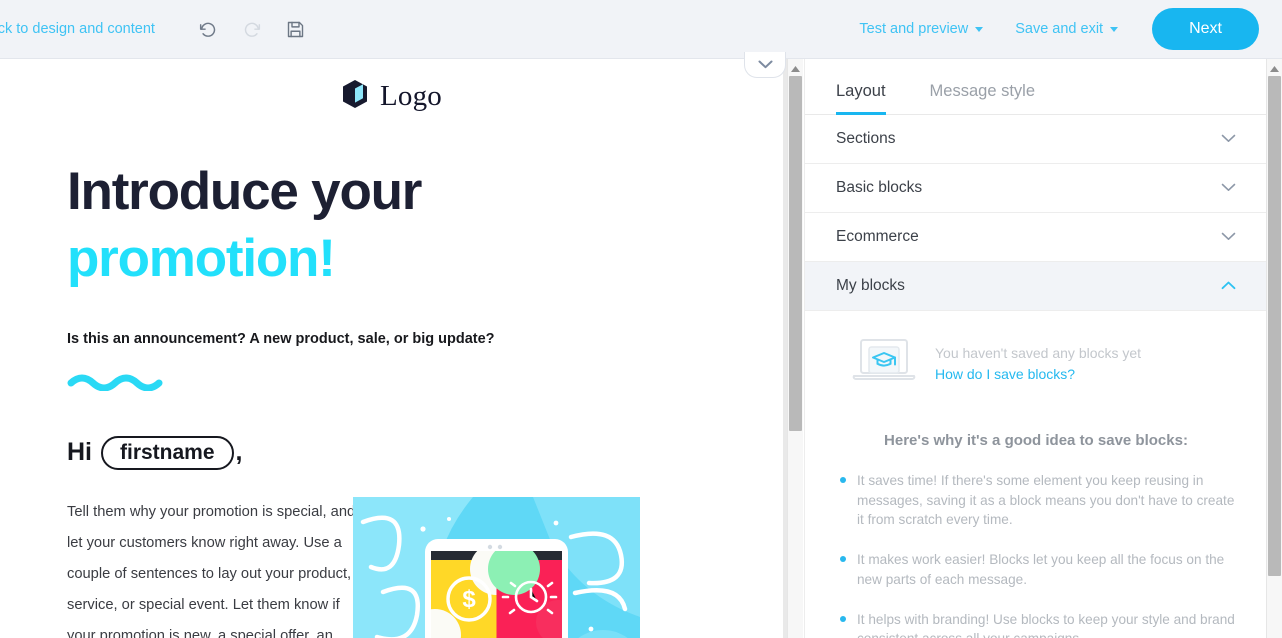 This screenshot has width=1282, height=638. What do you see at coordinates (914, 29) in the screenshot?
I see `test-and-preview-label: Test and preview` at bounding box center [914, 29].